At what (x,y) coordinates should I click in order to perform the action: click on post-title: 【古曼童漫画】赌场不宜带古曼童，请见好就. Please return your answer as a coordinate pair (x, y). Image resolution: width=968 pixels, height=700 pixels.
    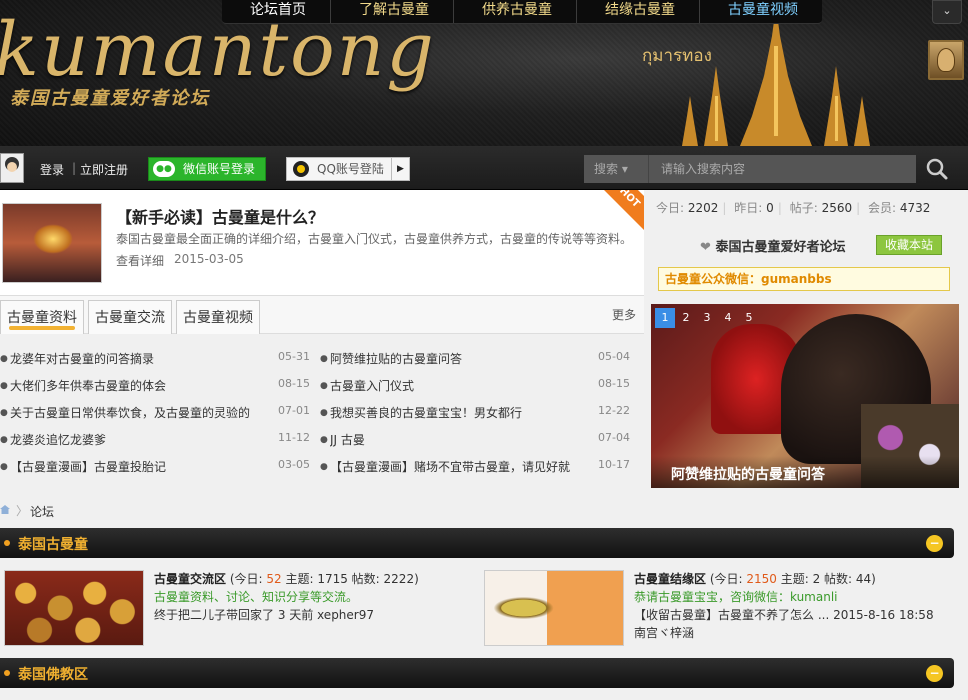
    Looking at the image, I should click on (450, 467).